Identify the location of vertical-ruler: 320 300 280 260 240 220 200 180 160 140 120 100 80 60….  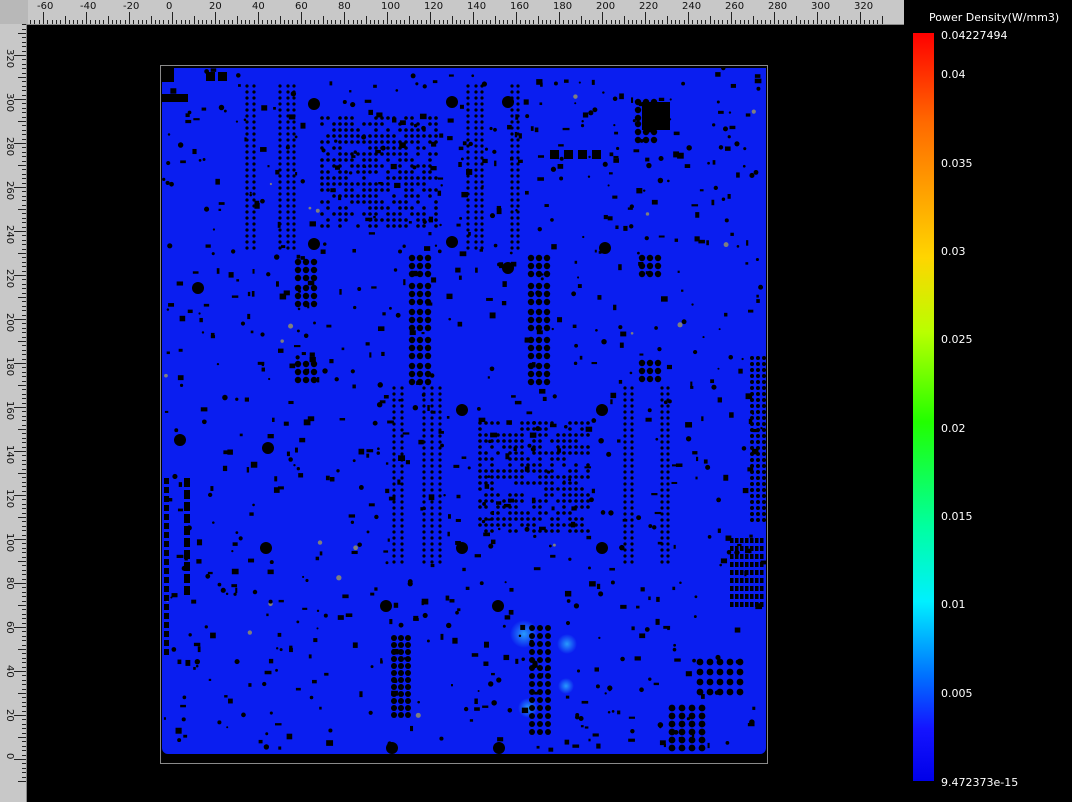
(13, 413).